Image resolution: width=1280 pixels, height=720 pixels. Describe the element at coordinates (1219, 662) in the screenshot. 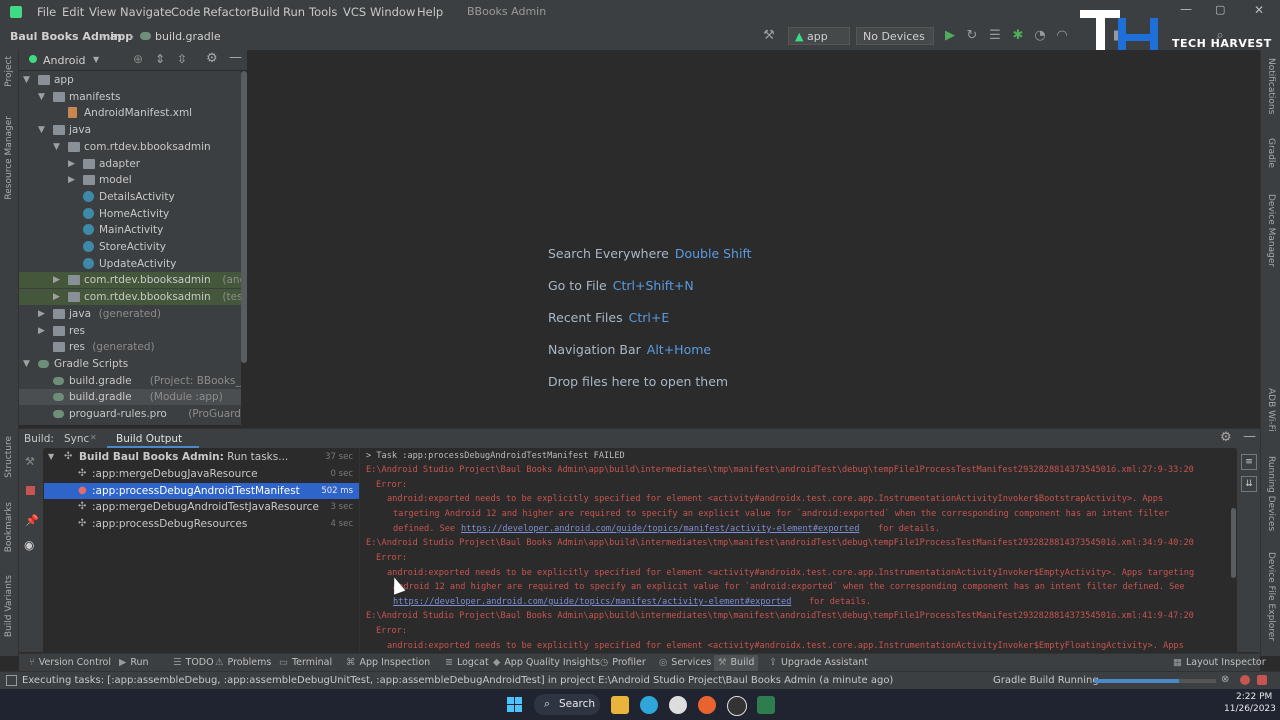

I see `tool-window-layout-inspector: ▦ Layout Inspector` at that location.